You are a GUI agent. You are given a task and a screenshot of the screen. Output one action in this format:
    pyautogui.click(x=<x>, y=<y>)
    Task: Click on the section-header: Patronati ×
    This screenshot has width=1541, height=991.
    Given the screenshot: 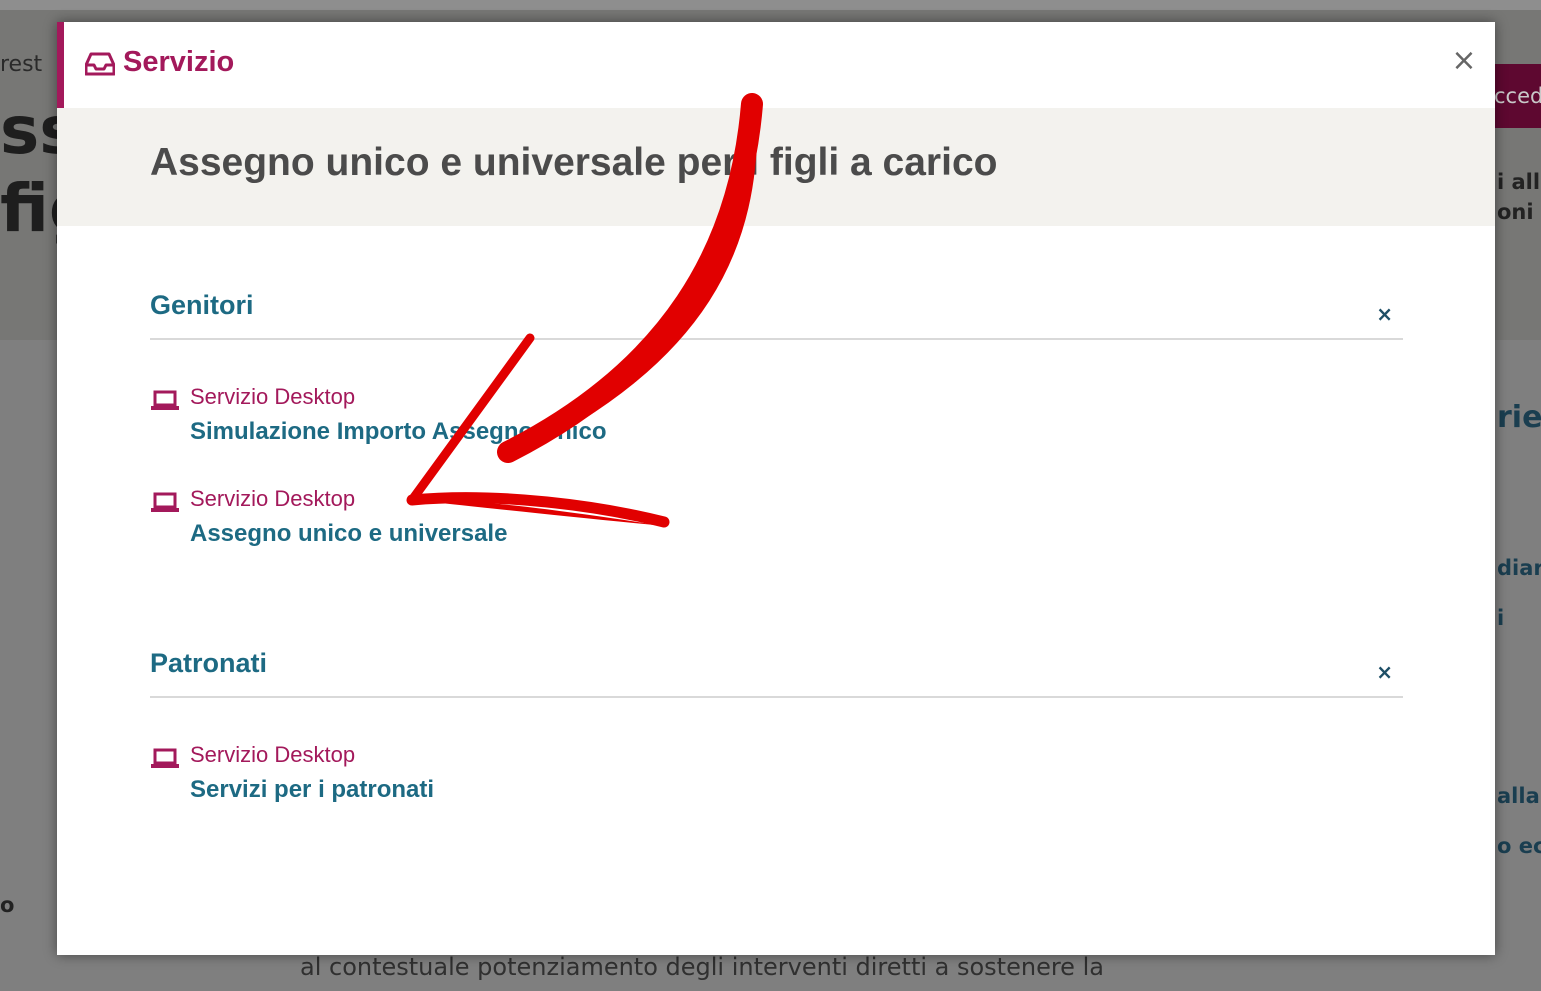 What is the action you would take?
    pyautogui.click(x=776, y=670)
    